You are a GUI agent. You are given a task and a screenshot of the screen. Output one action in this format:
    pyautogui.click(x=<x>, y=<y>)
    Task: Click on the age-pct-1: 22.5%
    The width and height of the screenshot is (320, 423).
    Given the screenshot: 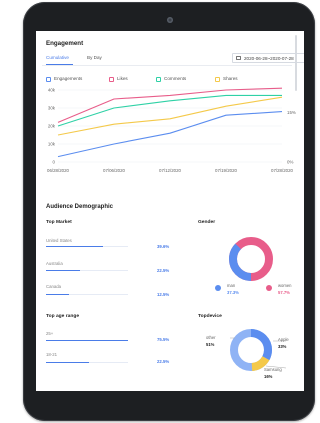 What is the action you would take?
    pyautogui.click(x=163, y=361)
    